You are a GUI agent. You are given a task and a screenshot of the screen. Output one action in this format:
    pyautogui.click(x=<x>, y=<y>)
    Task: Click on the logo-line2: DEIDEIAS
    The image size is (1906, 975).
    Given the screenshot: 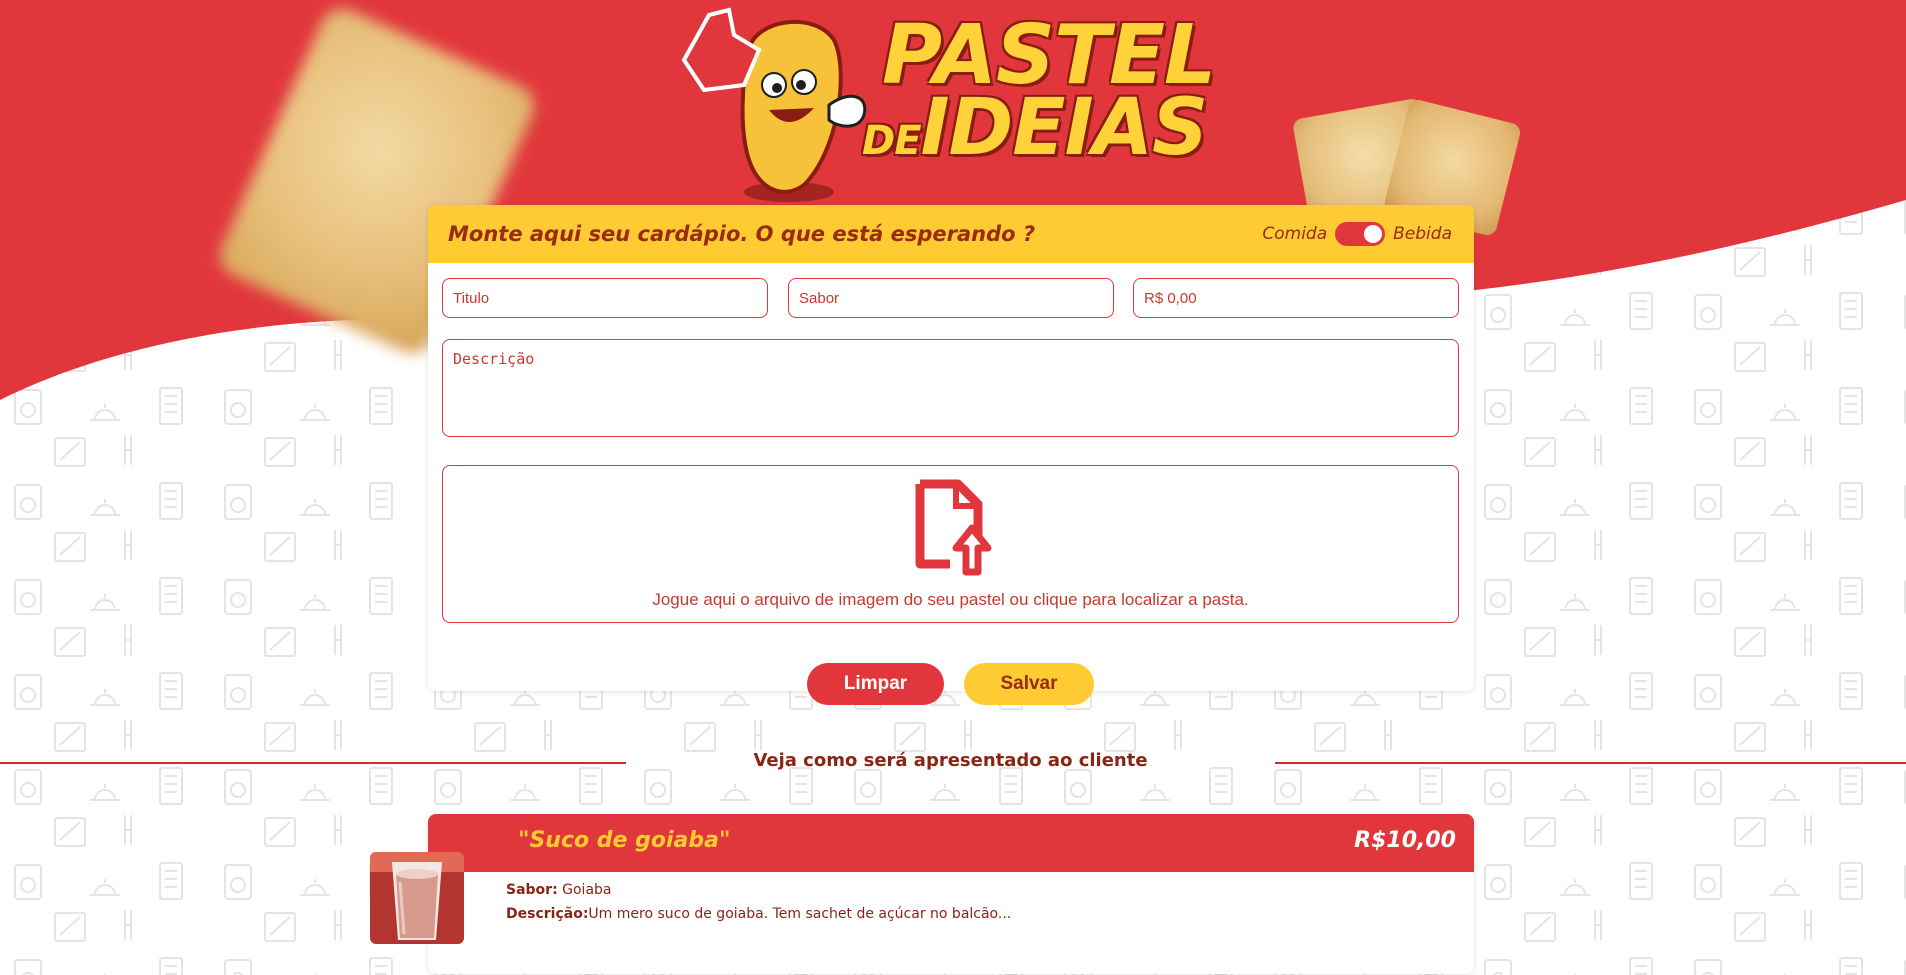 What is the action you would take?
    pyautogui.click(x=1052, y=128)
    